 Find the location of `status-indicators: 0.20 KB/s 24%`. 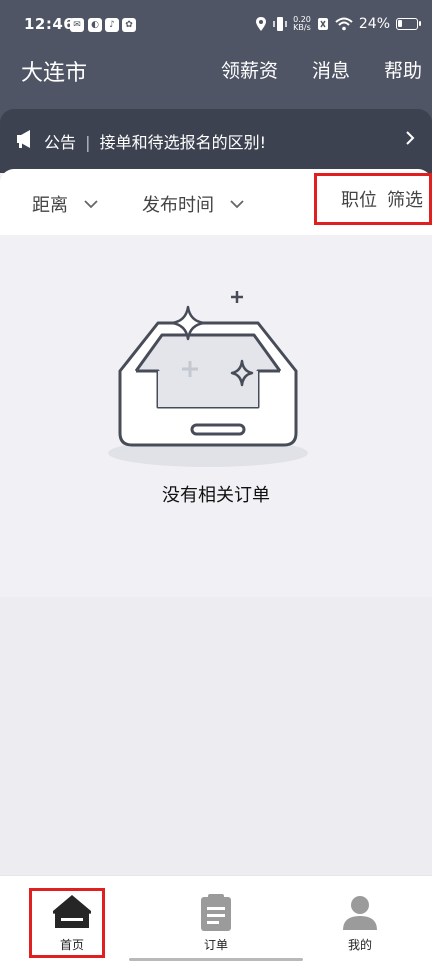

status-indicators: 0.20 KB/s 24% is located at coordinates (338, 24).